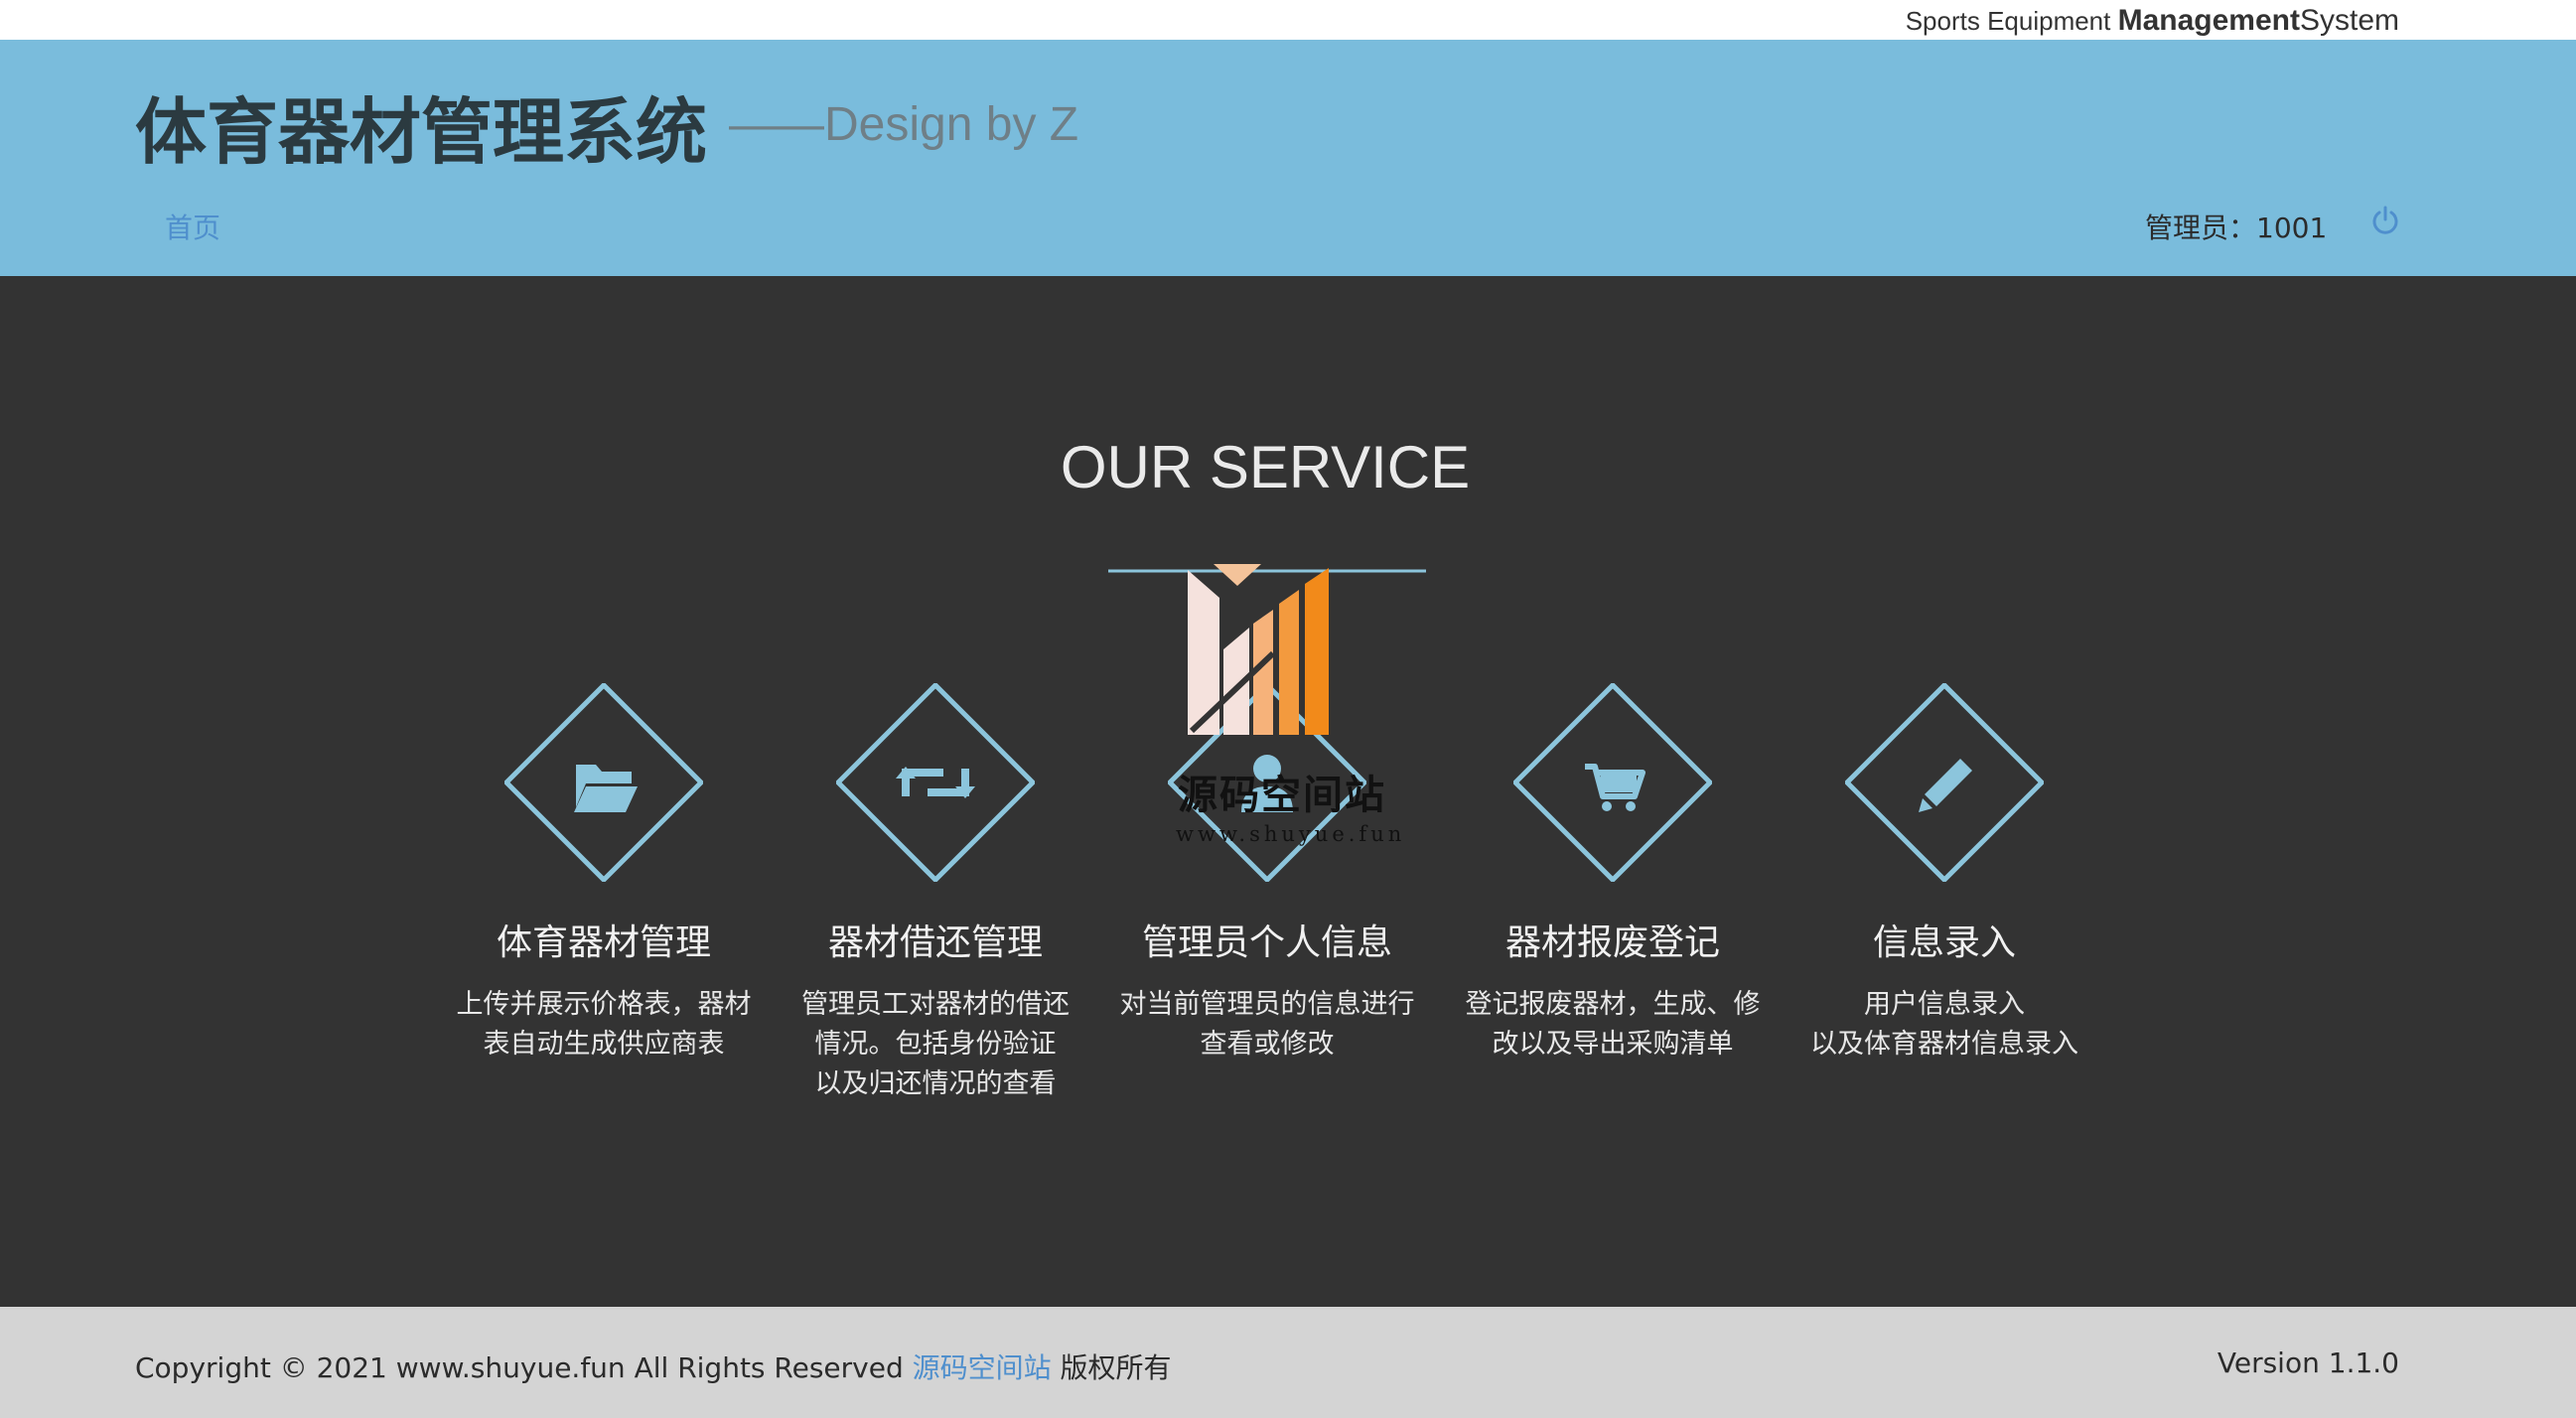 The width and height of the screenshot is (2576, 1418). I want to click on service-name: 信息录入, so click(1944, 942).